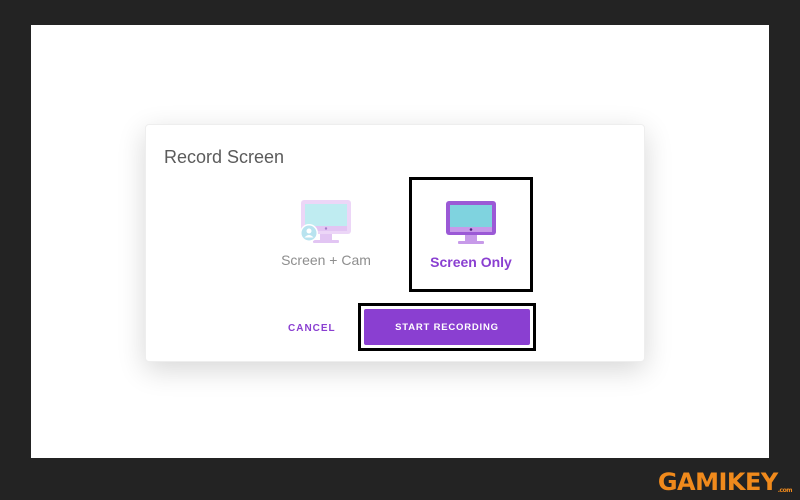 This screenshot has width=800, height=500. I want to click on option-screen-cam: Screen + Cam, so click(326, 233).